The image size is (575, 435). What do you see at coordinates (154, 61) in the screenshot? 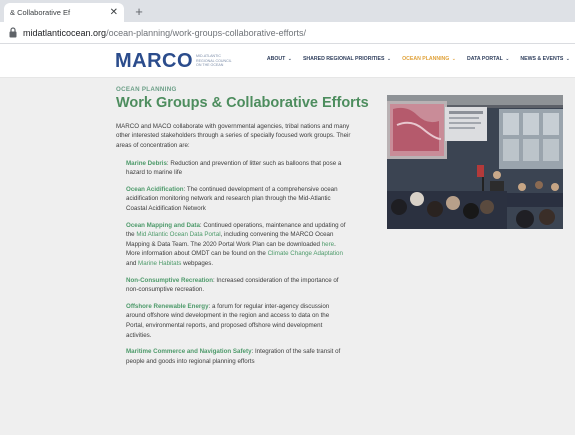
I see `logo-wordmark: MARCO` at bounding box center [154, 61].